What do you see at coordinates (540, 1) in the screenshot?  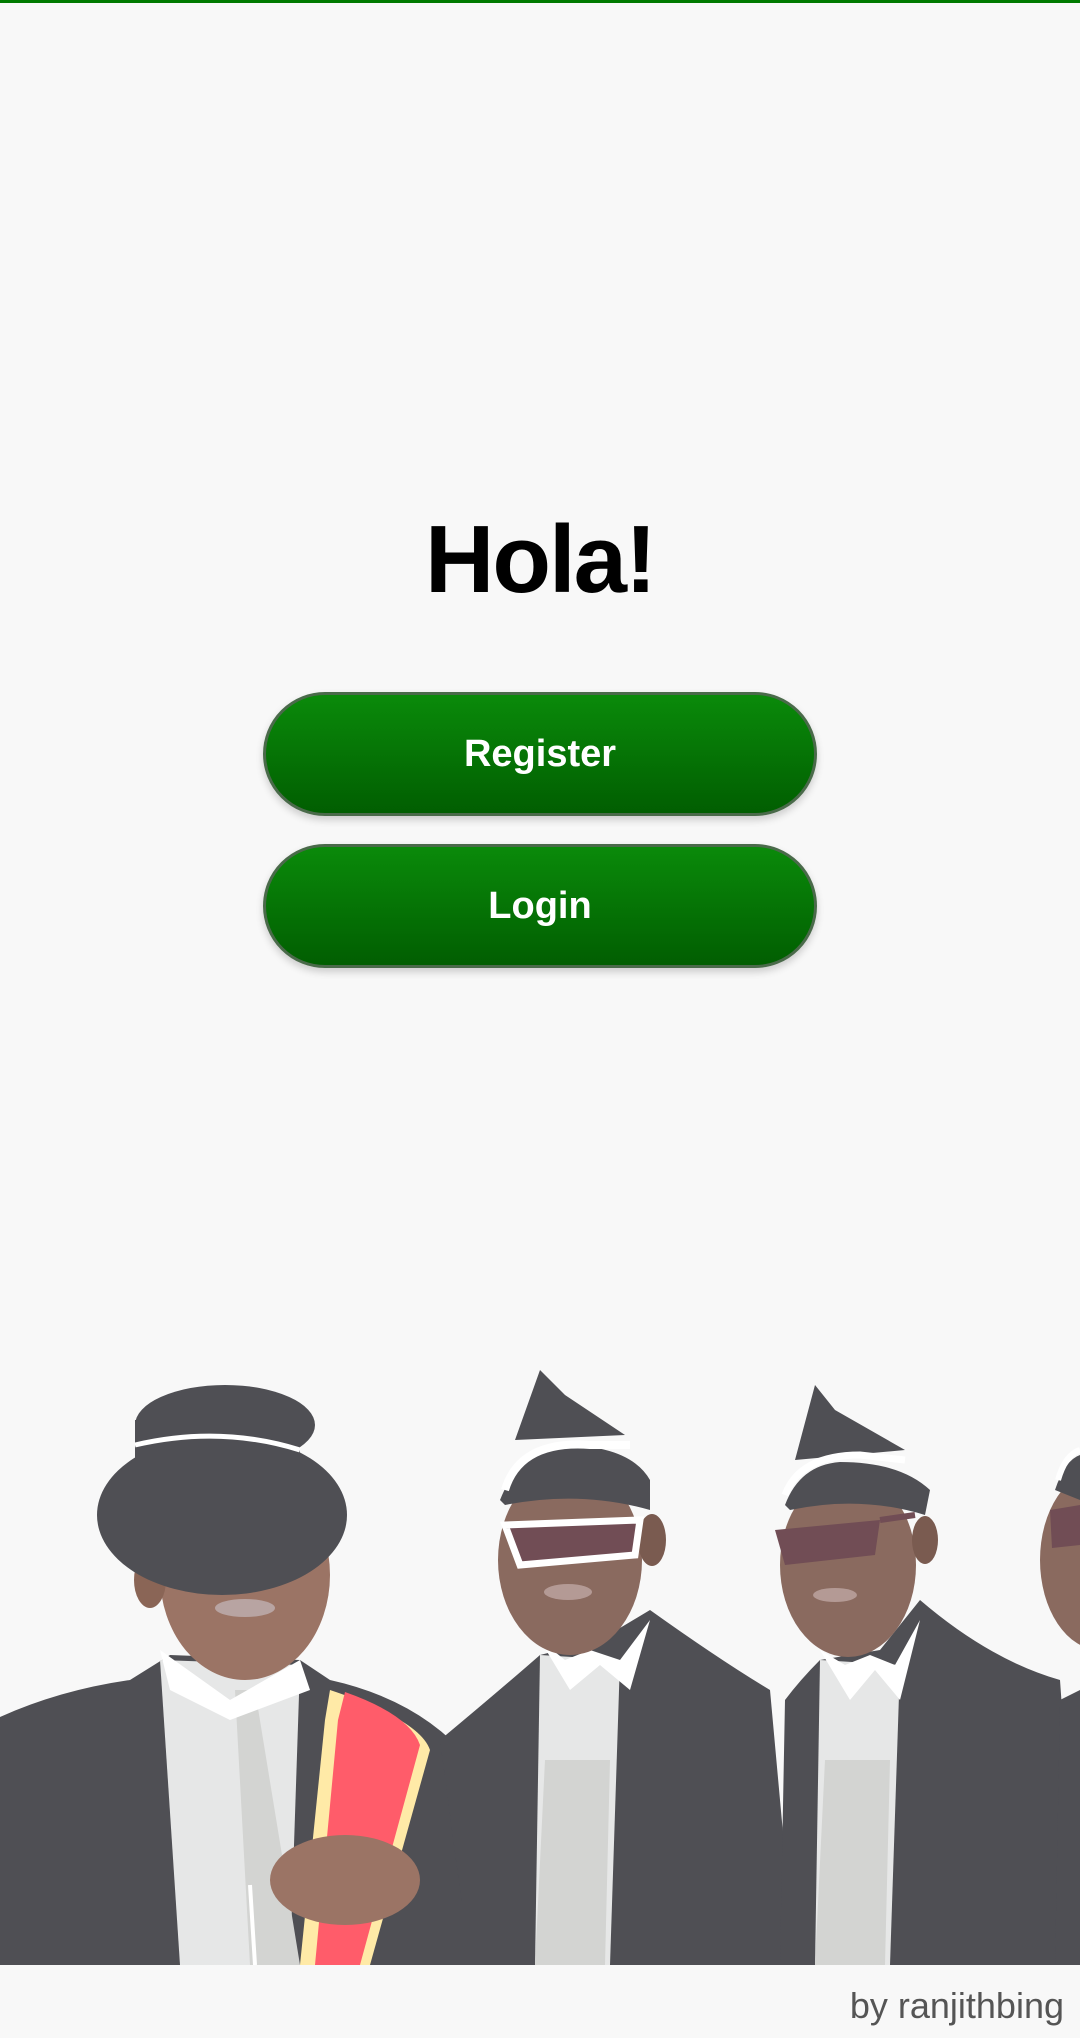 I see `top-accent-bar` at bounding box center [540, 1].